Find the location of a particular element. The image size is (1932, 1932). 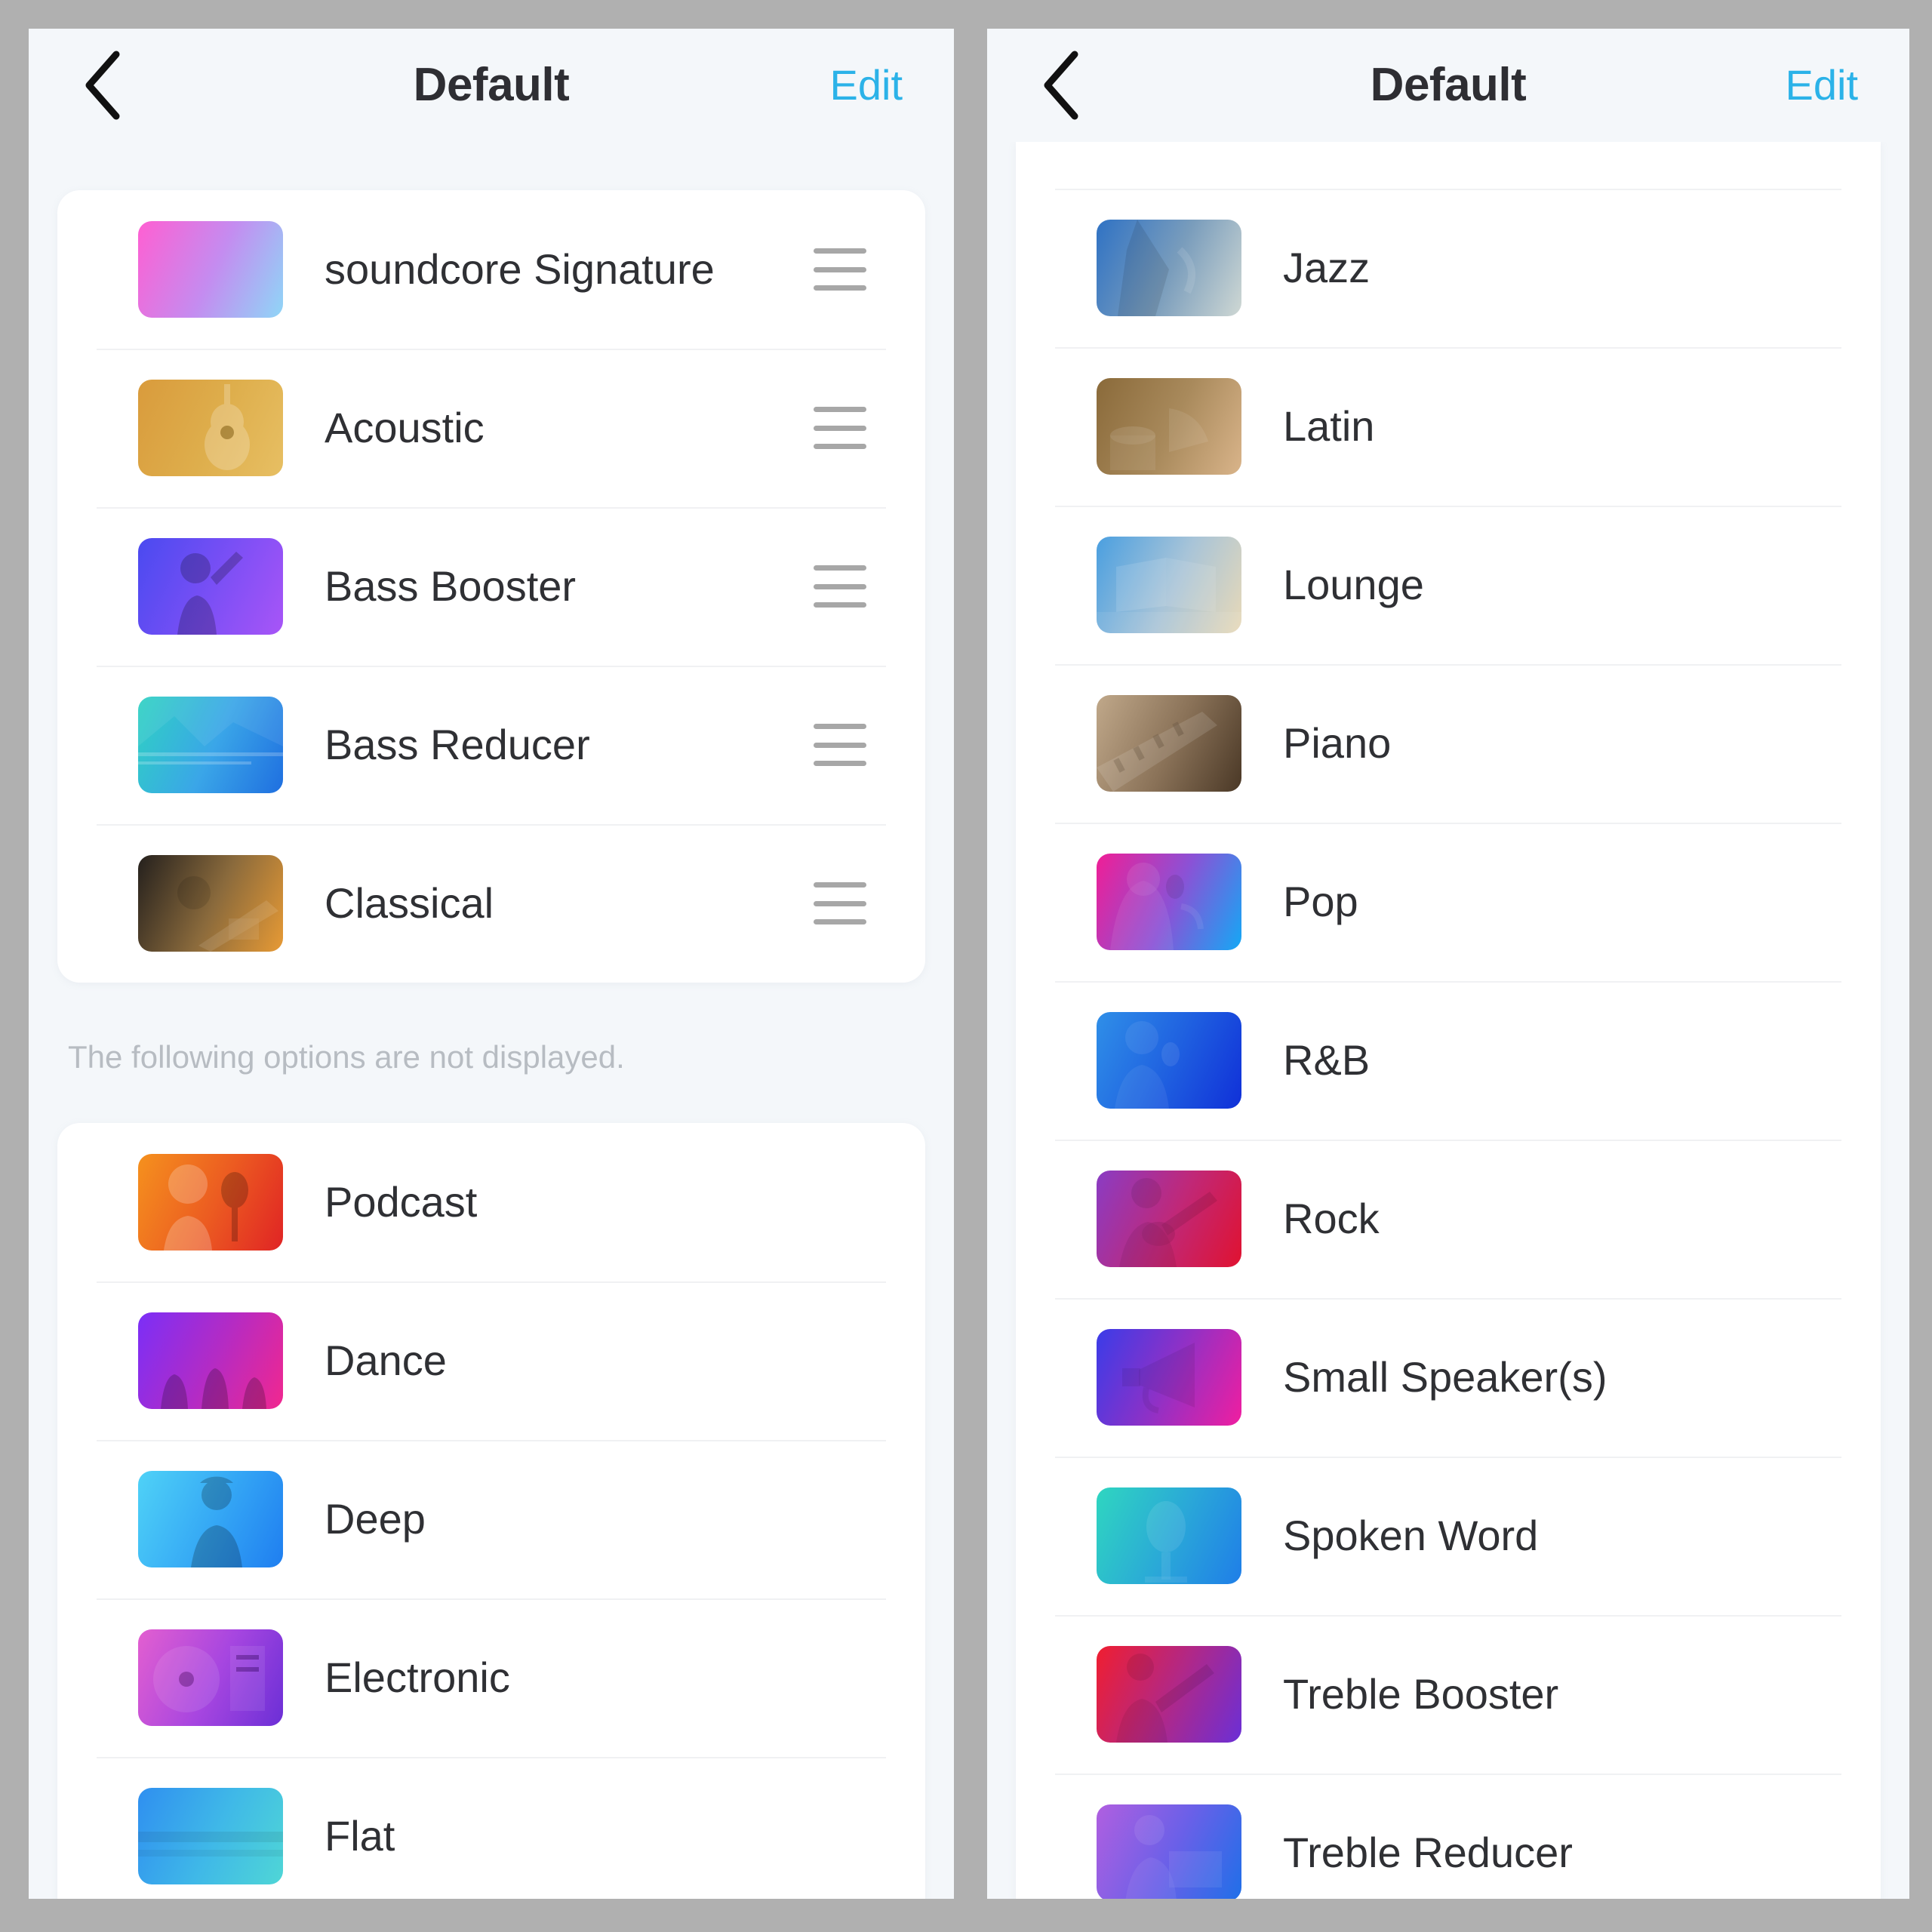

preset-row: Classical is located at coordinates (491, 903).